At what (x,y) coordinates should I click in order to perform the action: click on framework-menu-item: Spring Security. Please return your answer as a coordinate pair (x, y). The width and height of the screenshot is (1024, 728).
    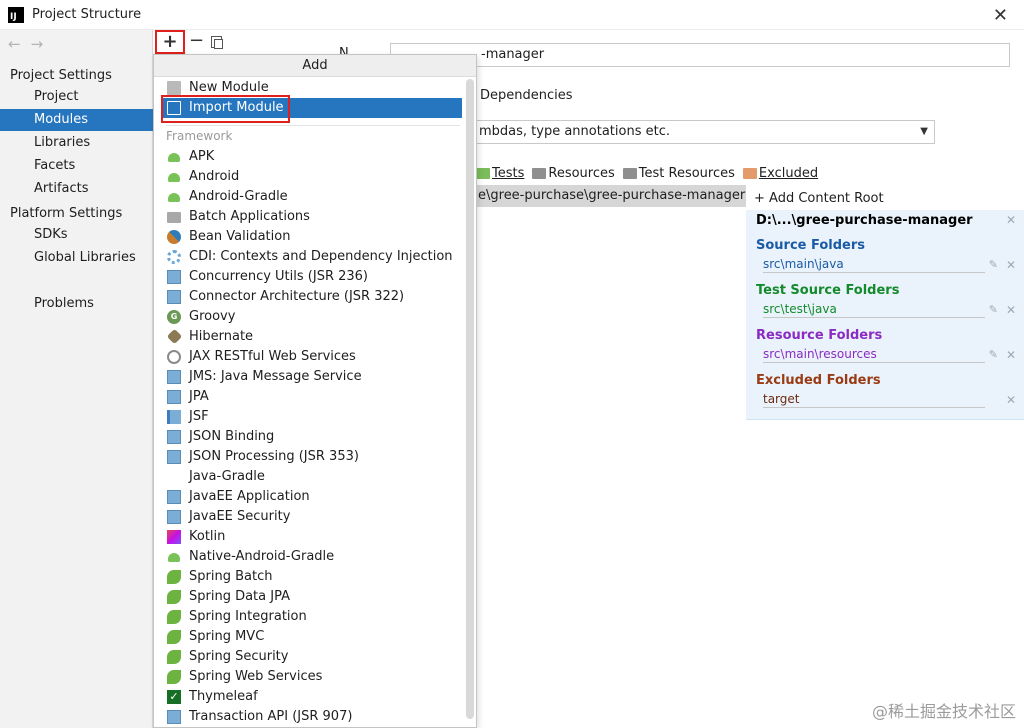
    Looking at the image, I should click on (309, 657).